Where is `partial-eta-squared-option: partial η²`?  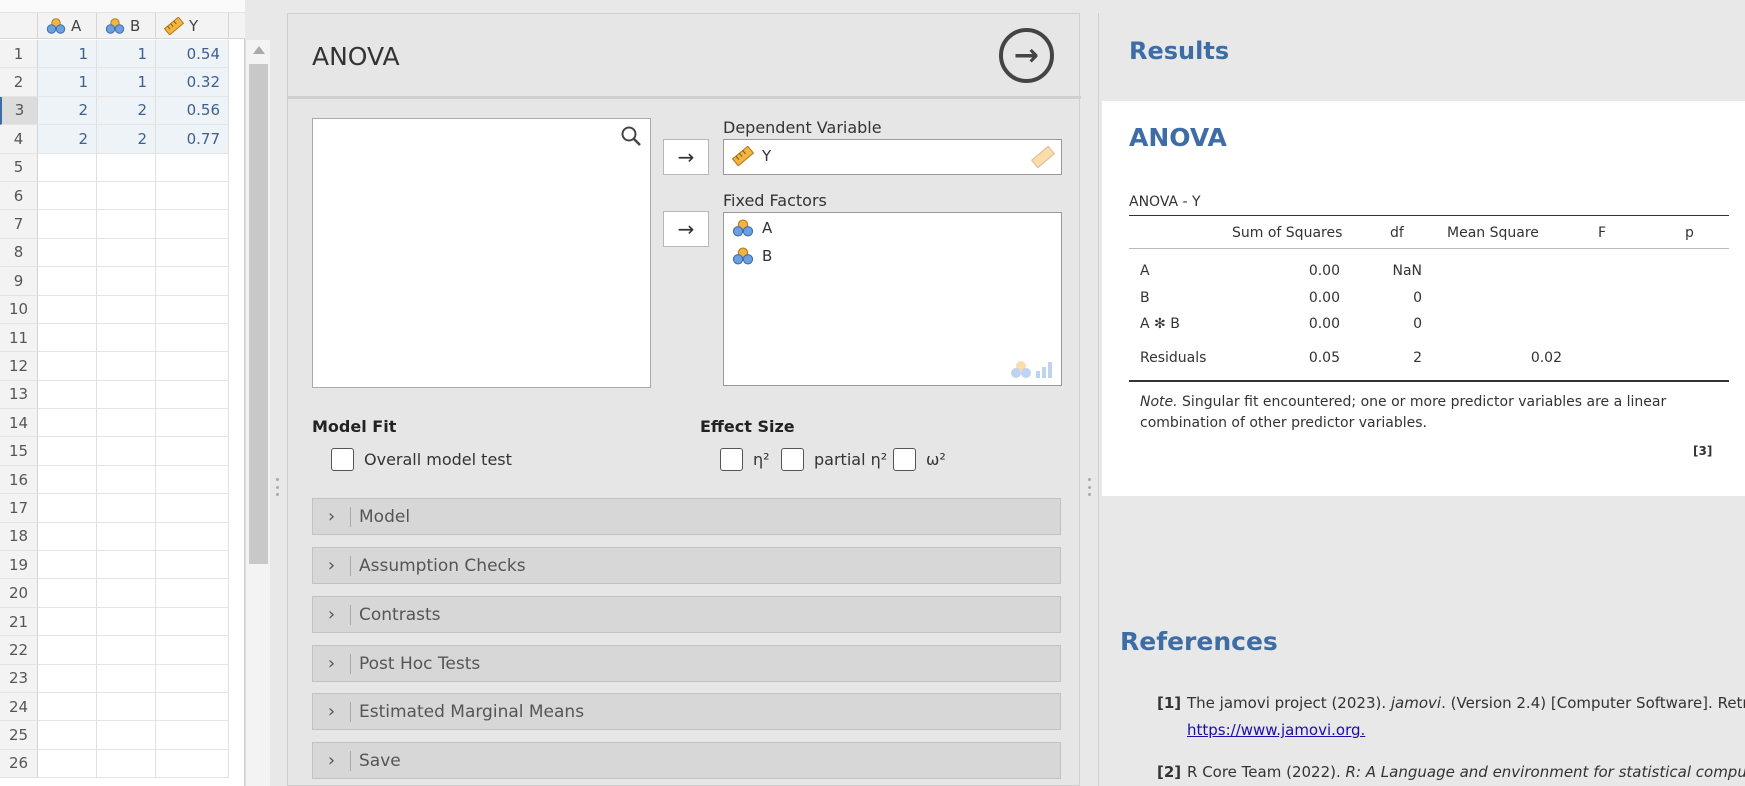 partial-eta-squared-option: partial η² is located at coordinates (834, 459).